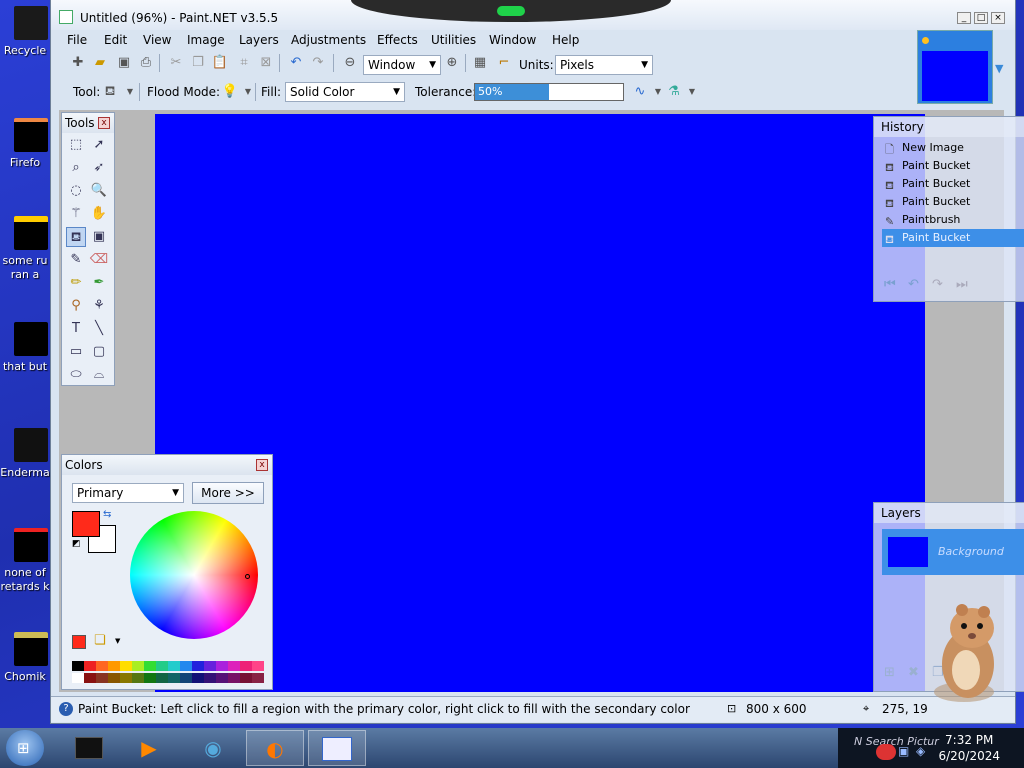 This screenshot has height=768, width=1024. What do you see at coordinates (100, 63) in the screenshot?
I see `open-icon: ▰` at bounding box center [100, 63].